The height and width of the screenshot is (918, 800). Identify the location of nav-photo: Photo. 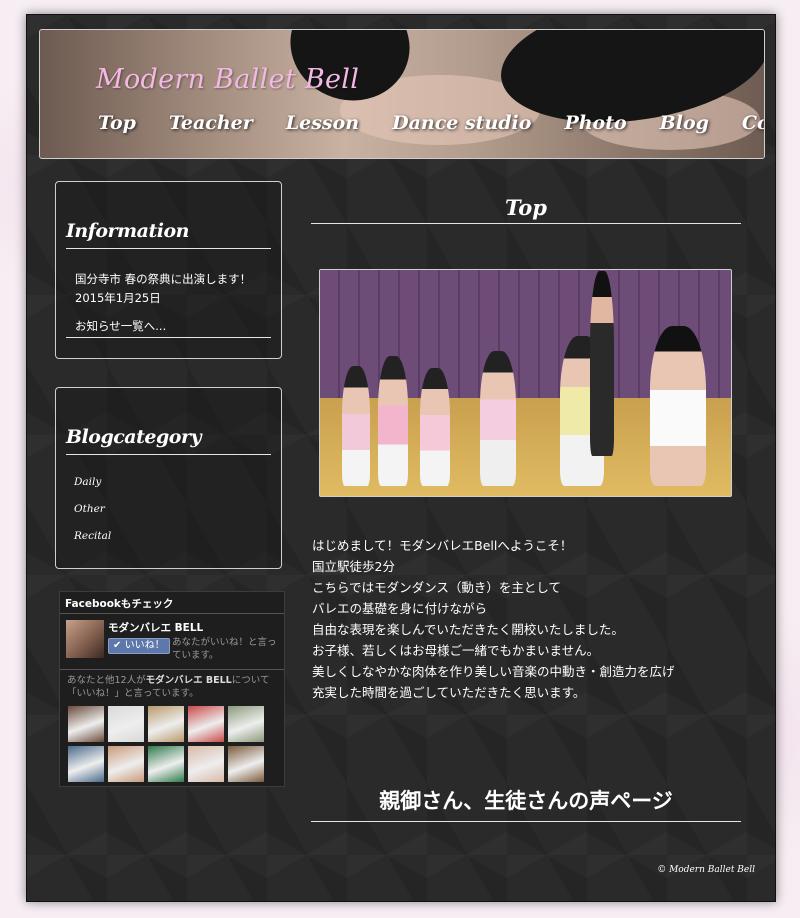
(595, 123).